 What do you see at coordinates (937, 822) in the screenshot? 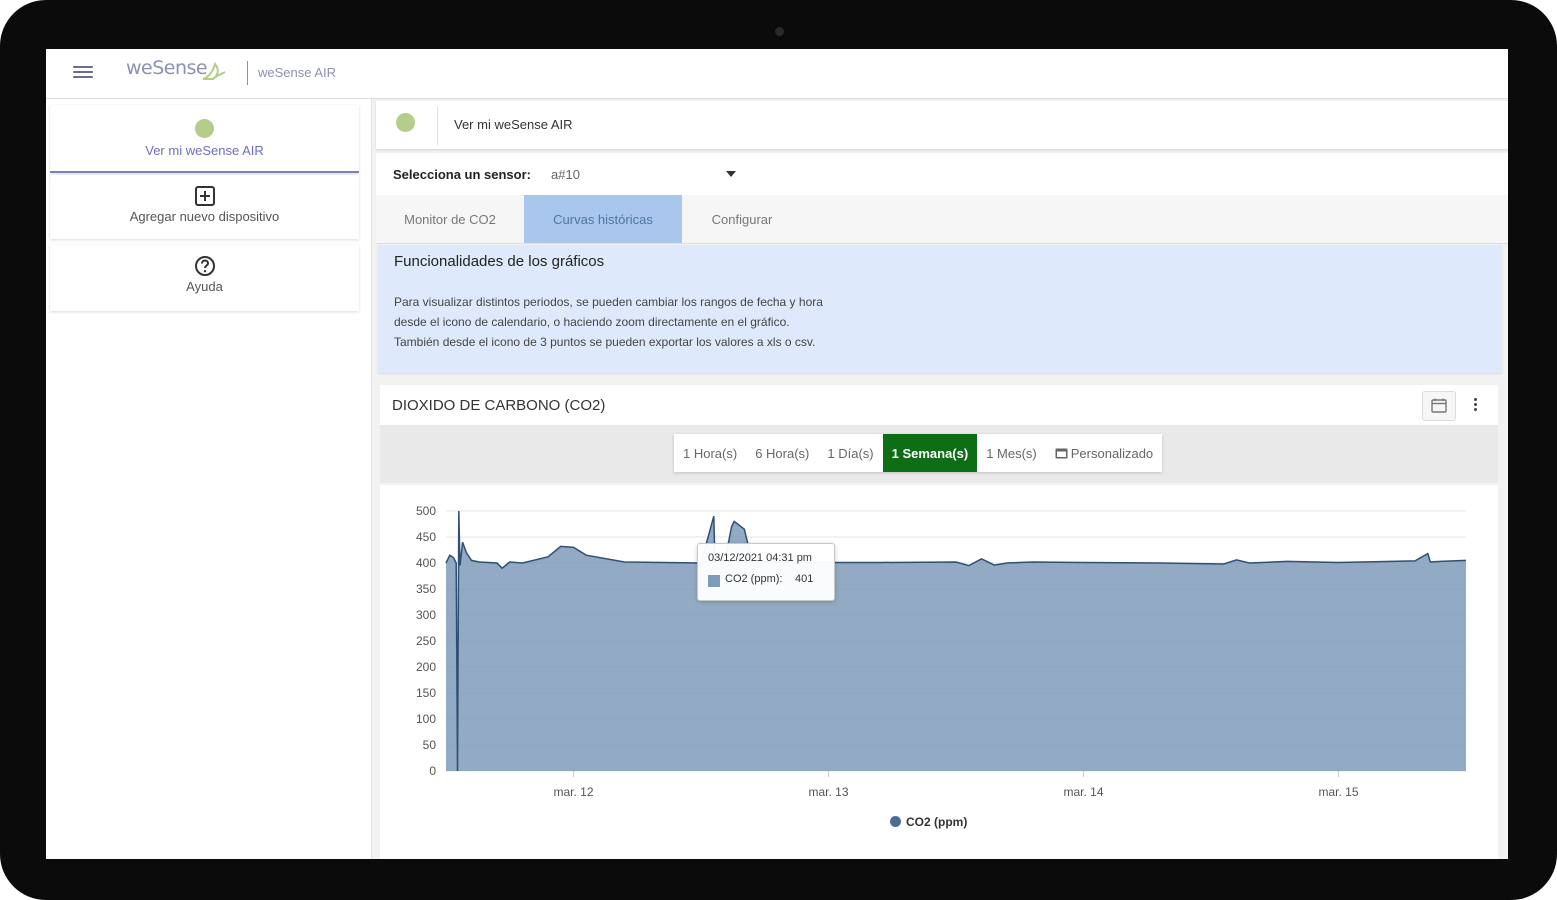
I see `legend-label: CO2 (ppm)` at bounding box center [937, 822].